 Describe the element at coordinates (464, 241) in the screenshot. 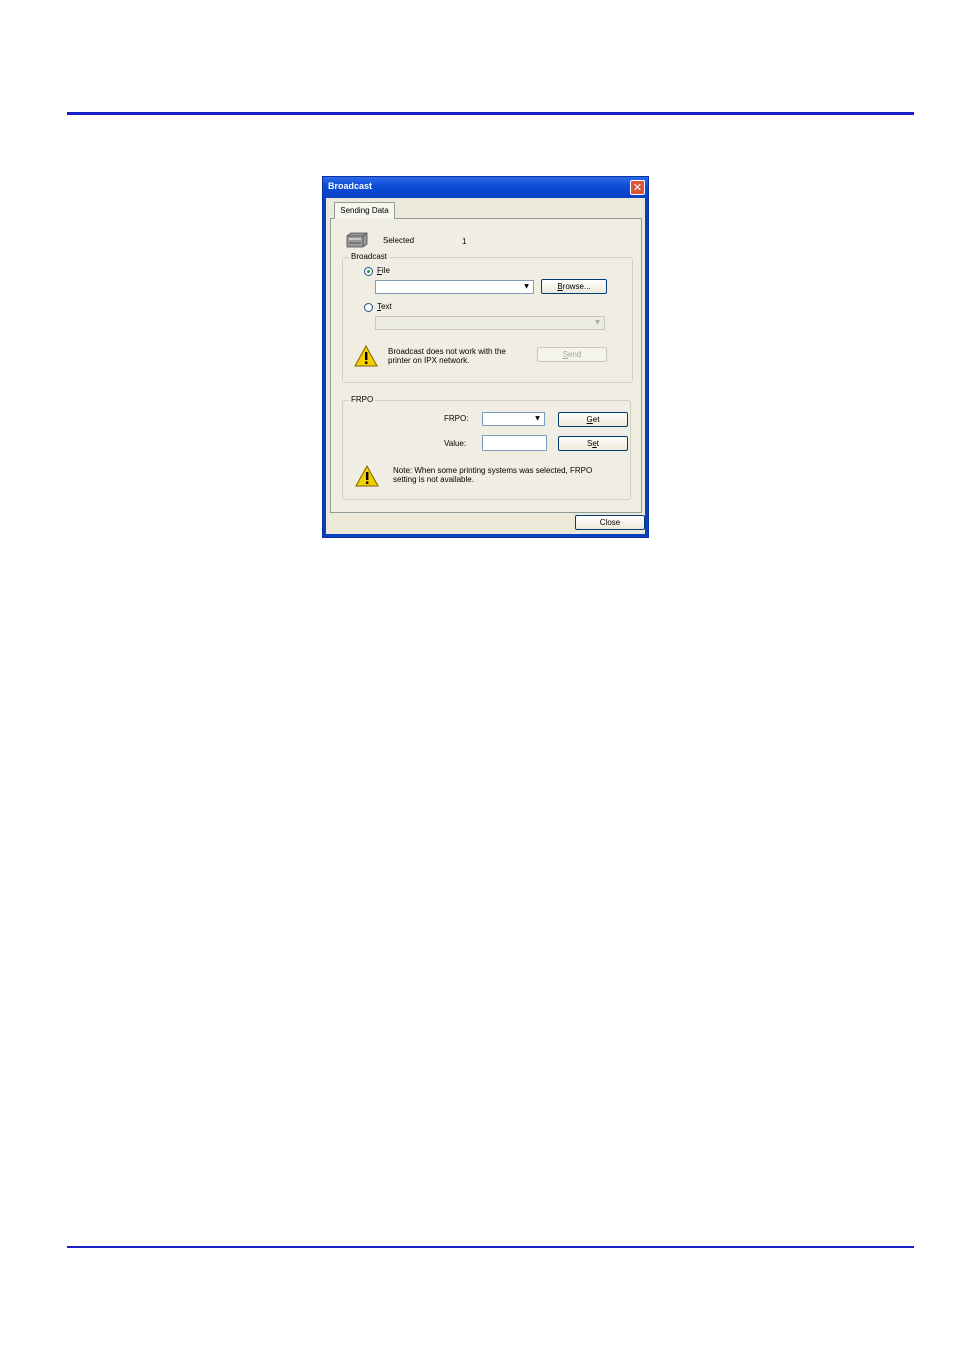

I see `selected-count: 1` at that location.